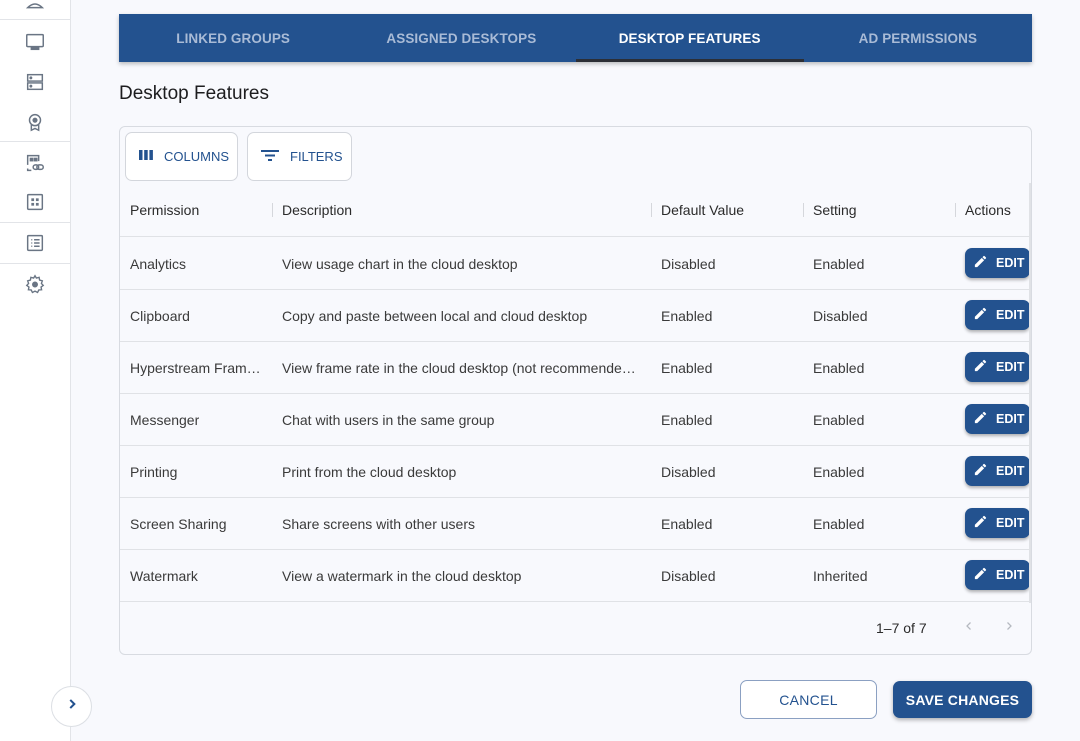 This screenshot has height=741, width=1080. I want to click on apps-grid-icon, so click(35, 202).